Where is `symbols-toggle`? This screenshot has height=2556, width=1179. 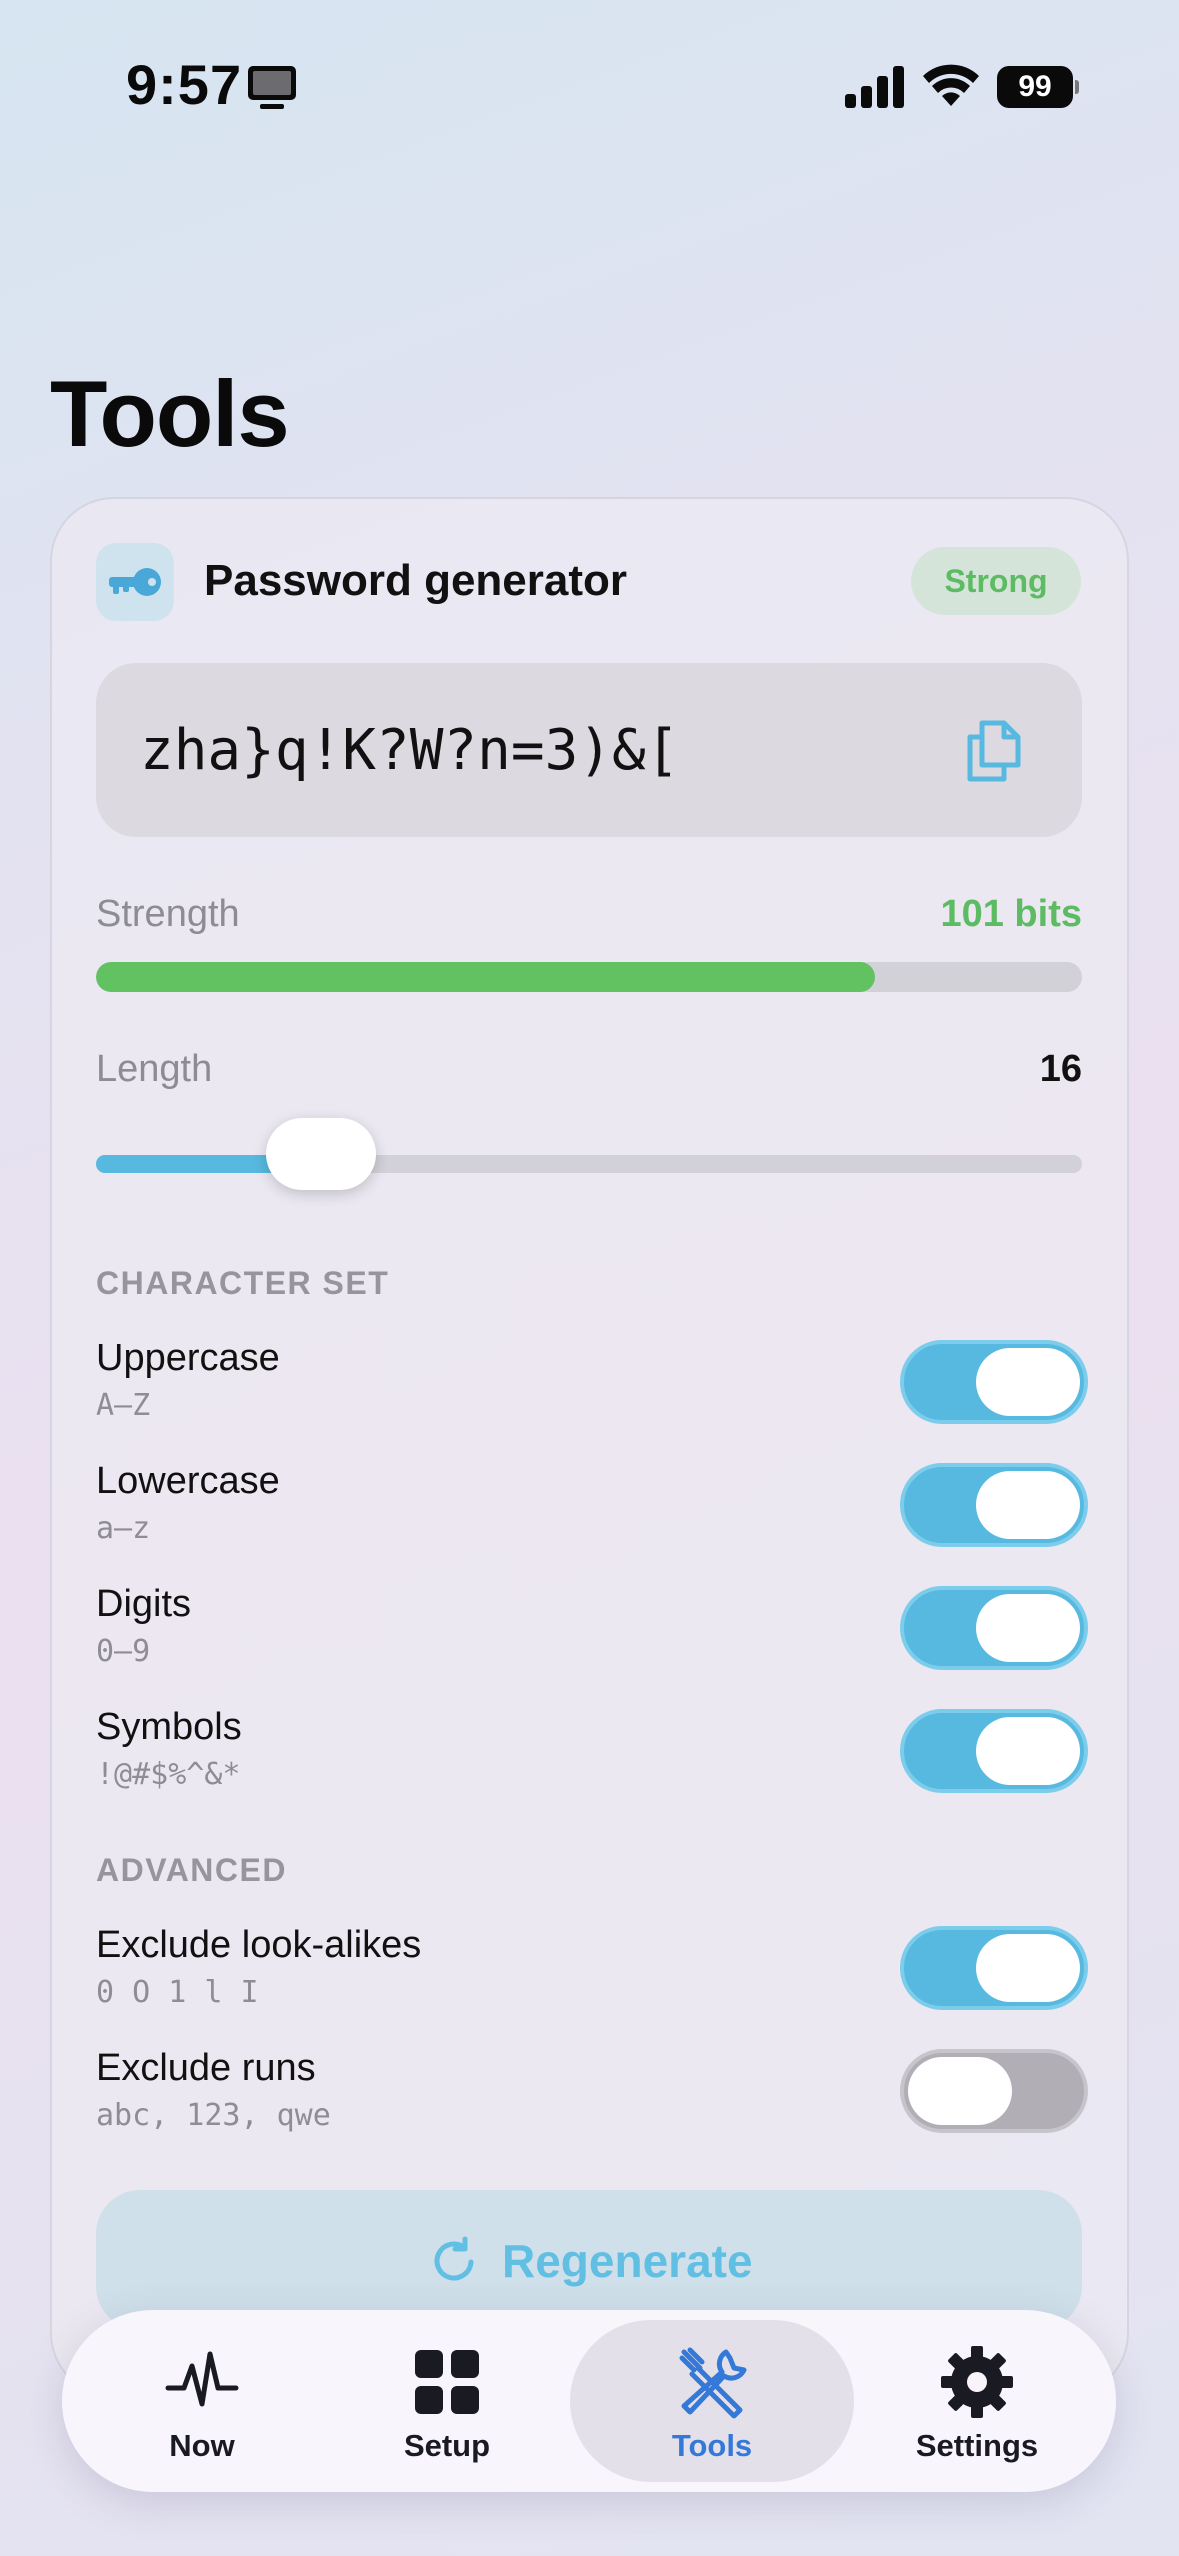 symbols-toggle is located at coordinates (994, 1751).